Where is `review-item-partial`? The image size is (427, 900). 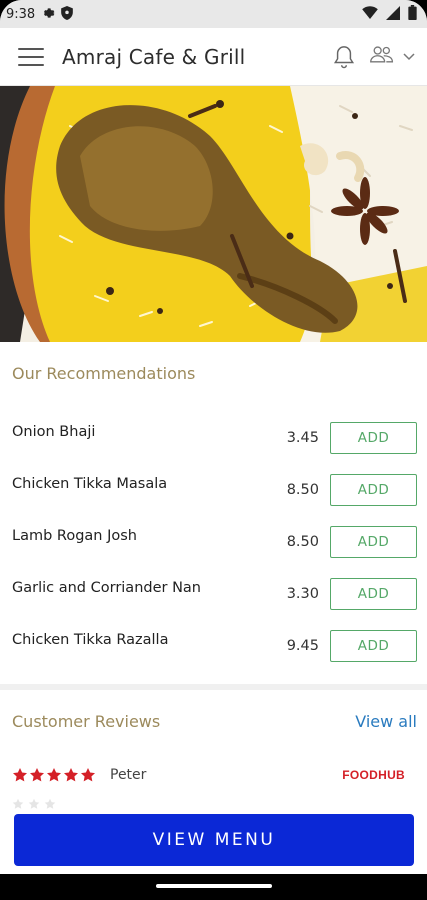 review-item-partial is located at coordinates (34, 804).